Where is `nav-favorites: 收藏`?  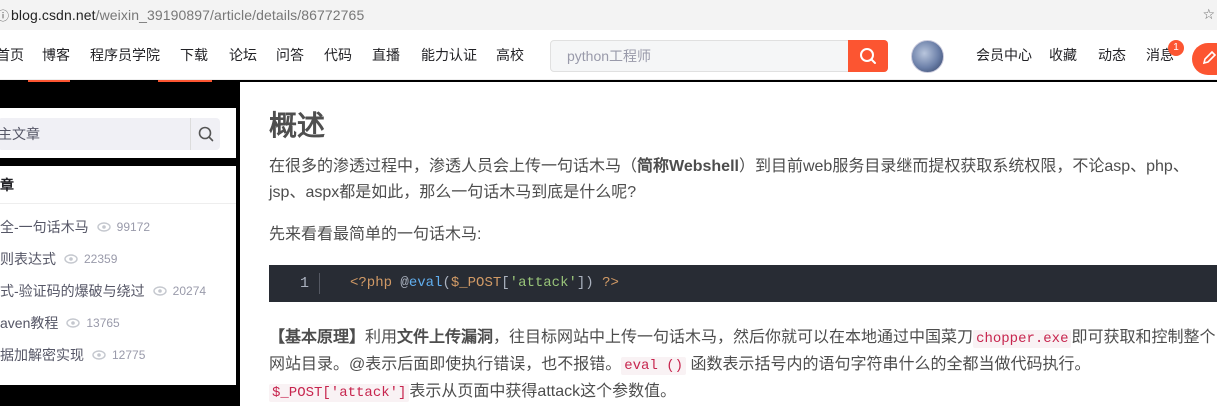
nav-favorites: 收藏 is located at coordinates (1063, 55).